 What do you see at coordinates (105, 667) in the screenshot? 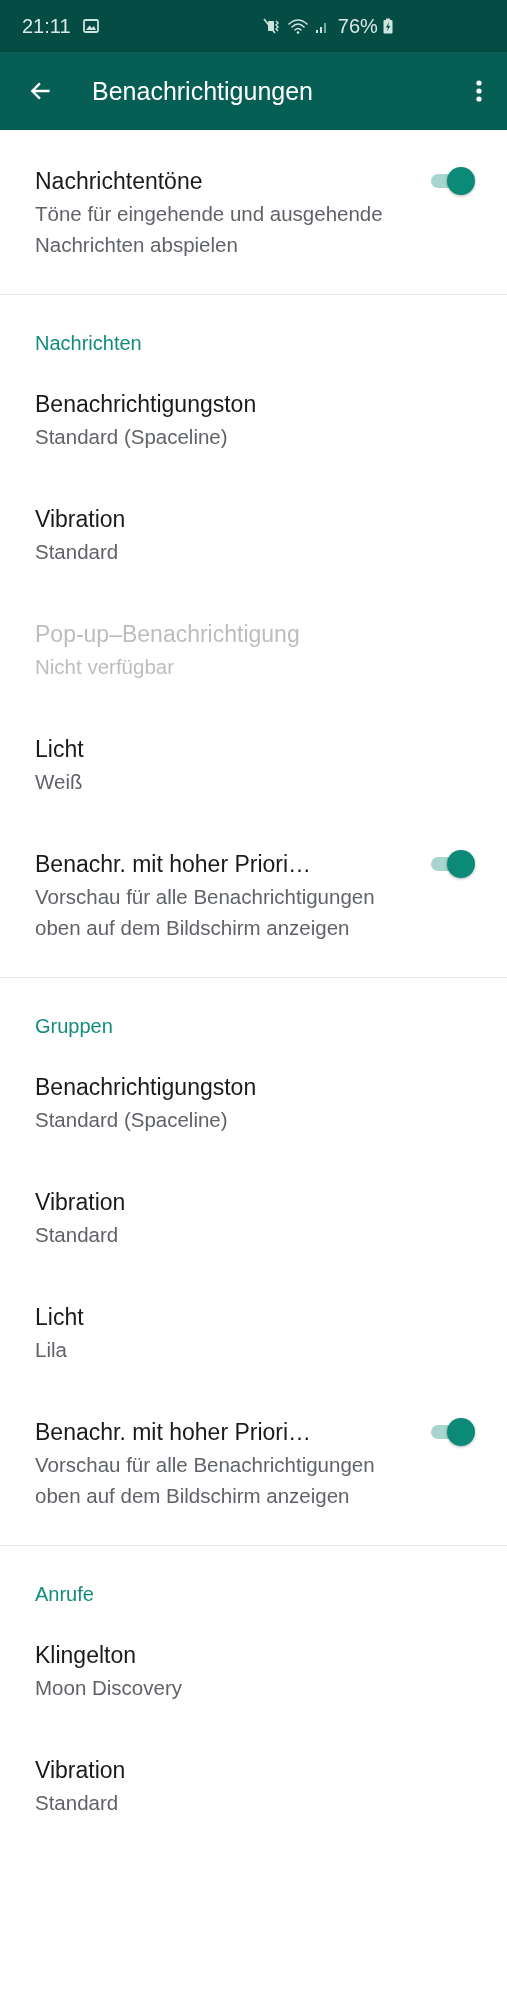
I see `setting-summary: Nicht verfügbar` at bounding box center [105, 667].